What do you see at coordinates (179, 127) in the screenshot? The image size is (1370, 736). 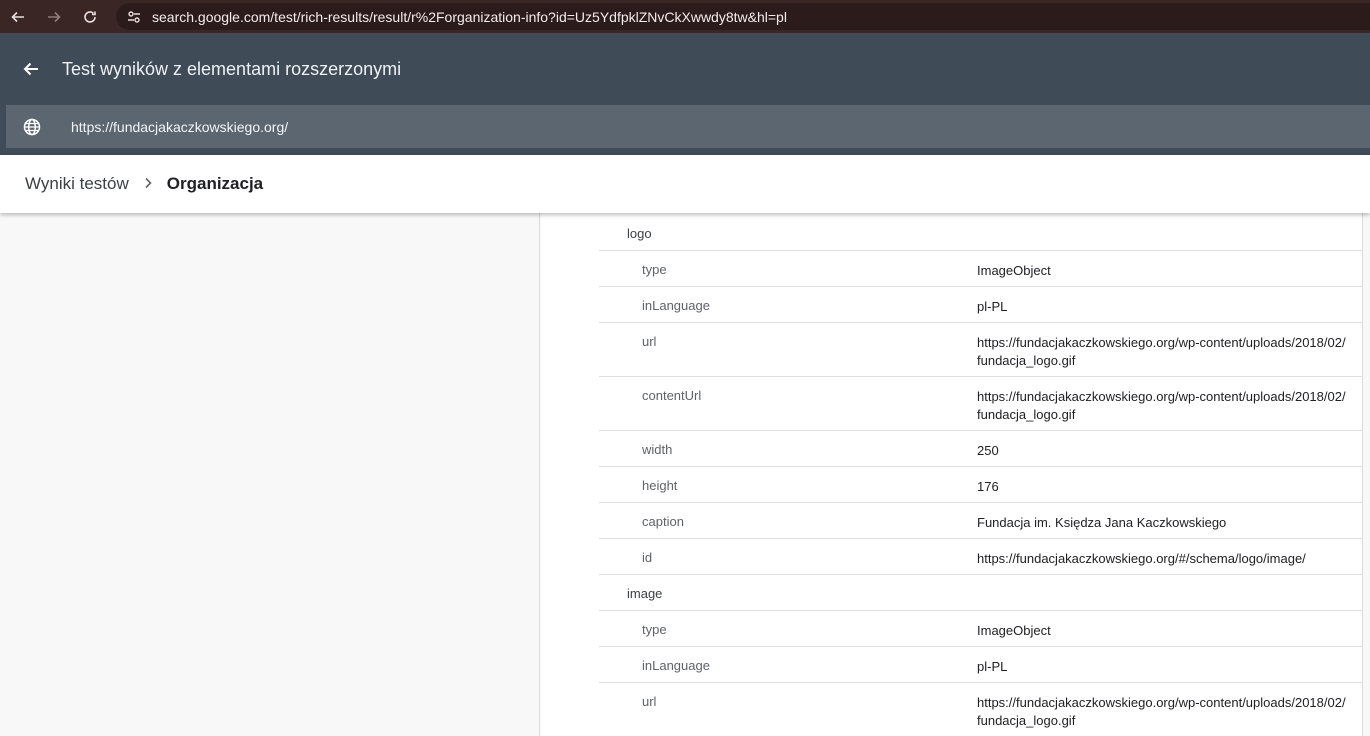 I see `tested-url: https://fundacjakaczkowskiego.org/` at bounding box center [179, 127].